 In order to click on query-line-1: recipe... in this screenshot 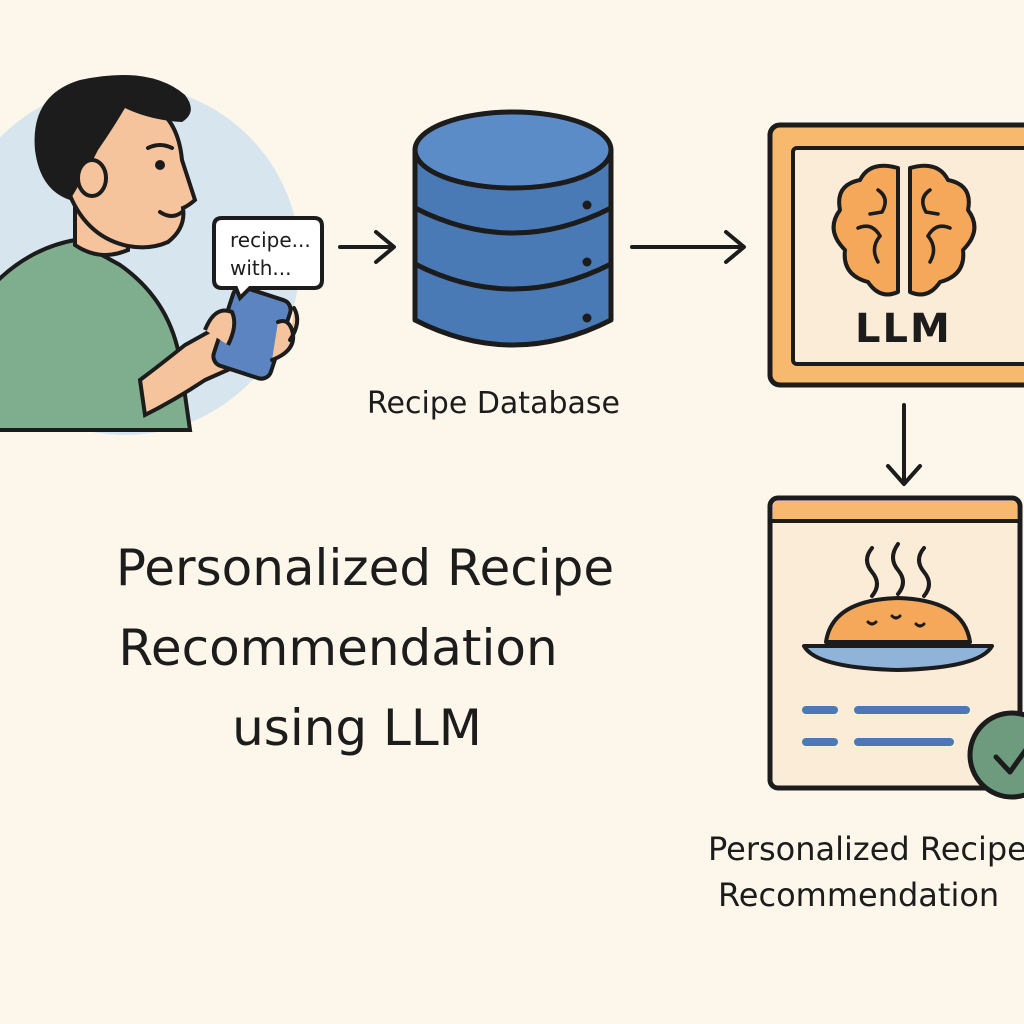, I will do `click(270, 240)`.